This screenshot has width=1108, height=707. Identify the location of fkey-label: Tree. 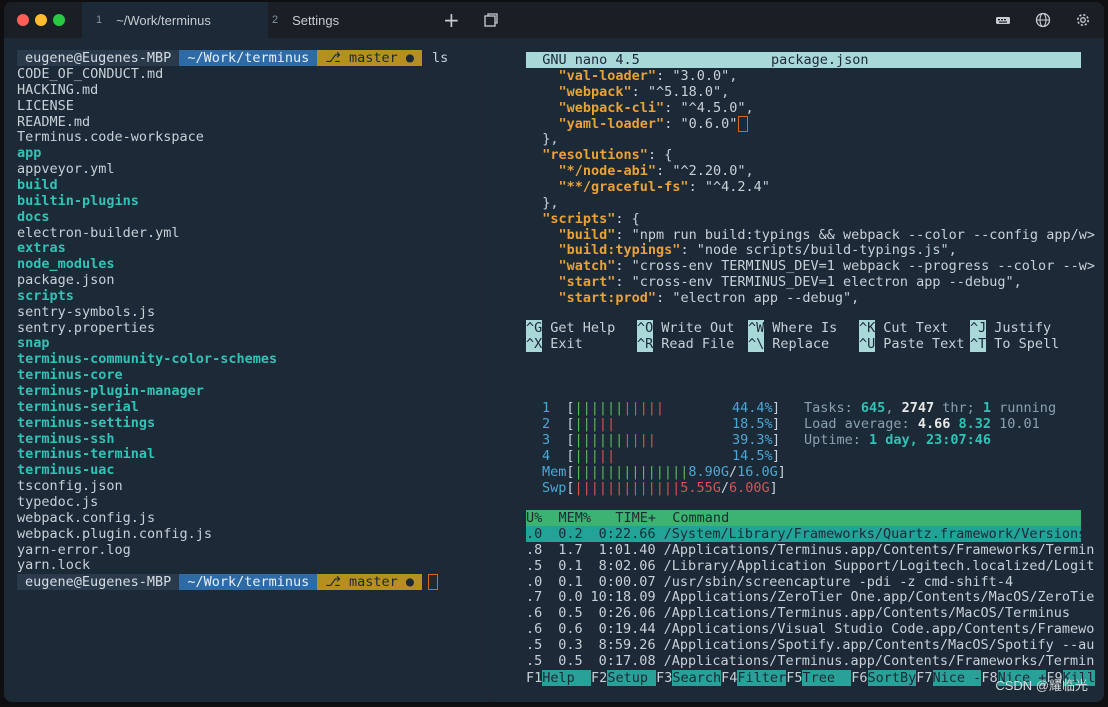
(827, 678).